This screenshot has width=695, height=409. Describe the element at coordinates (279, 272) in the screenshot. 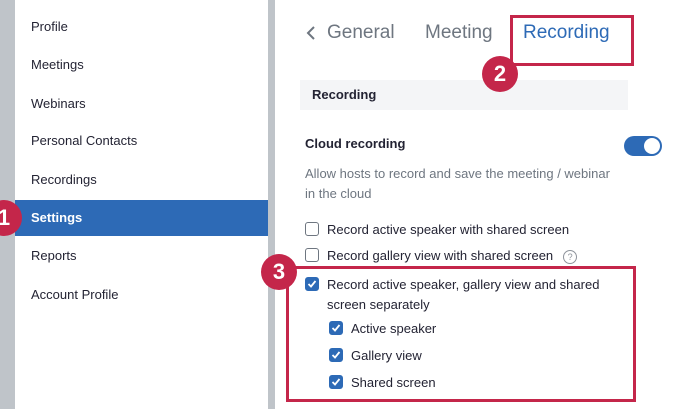

I see `step-badge-3: 3` at that location.